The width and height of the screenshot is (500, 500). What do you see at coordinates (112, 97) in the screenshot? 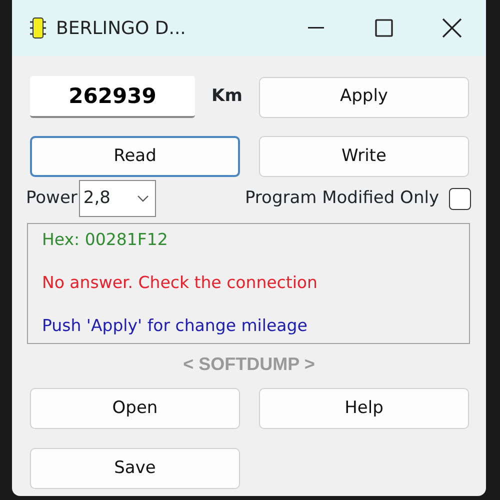
I see `mileage-field: 262939` at bounding box center [112, 97].